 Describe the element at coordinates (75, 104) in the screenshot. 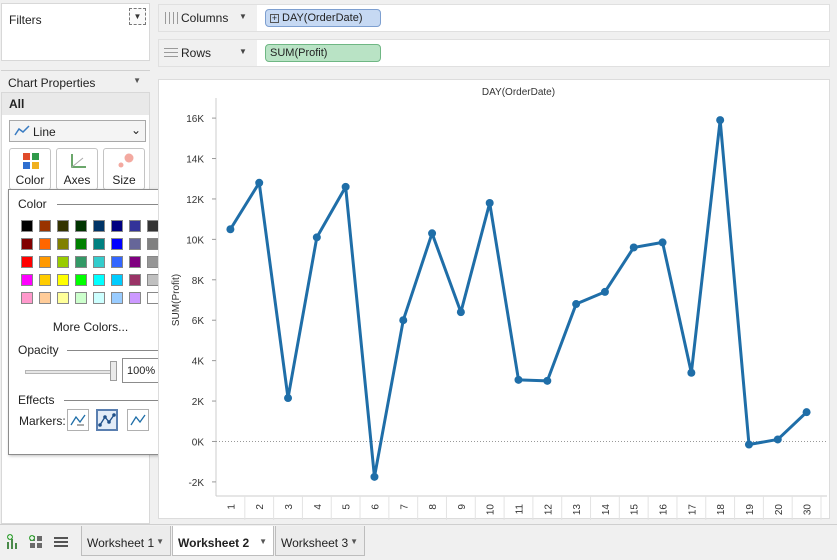

I see `tab-all: All` at that location.